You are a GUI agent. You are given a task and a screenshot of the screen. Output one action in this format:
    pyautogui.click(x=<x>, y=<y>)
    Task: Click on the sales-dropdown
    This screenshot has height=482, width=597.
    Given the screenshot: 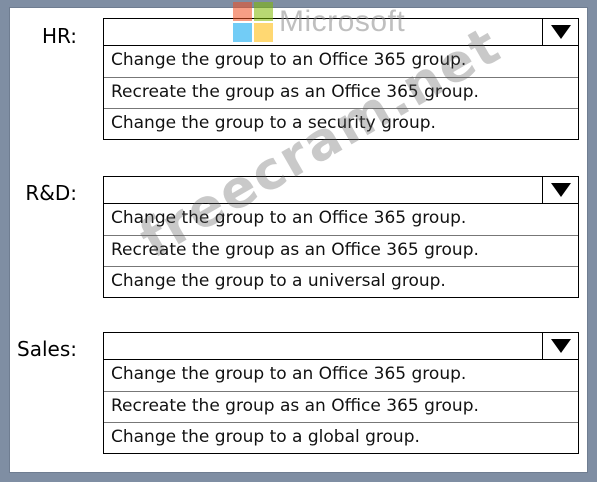 What is the action you would take?
    pyautogui.click(x=341, y=346)
    